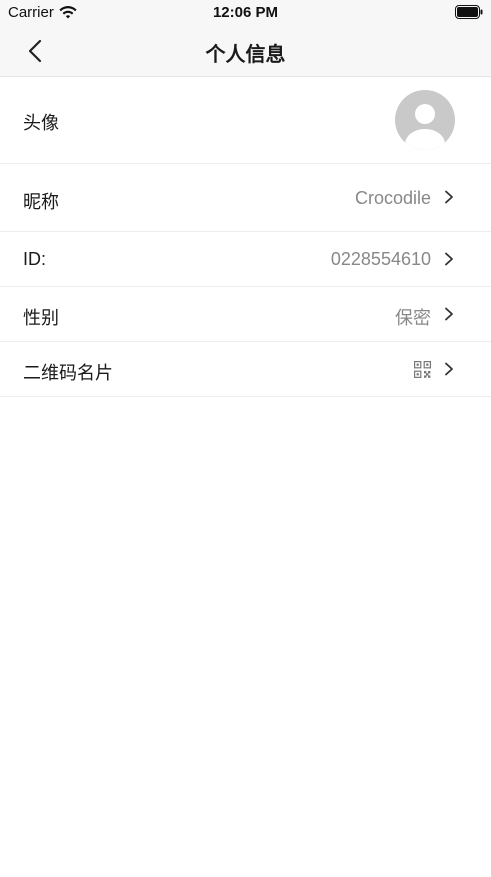 This screenshot has width=491, height=877. I want to click on gender-value: 保密, so click(413, 318).